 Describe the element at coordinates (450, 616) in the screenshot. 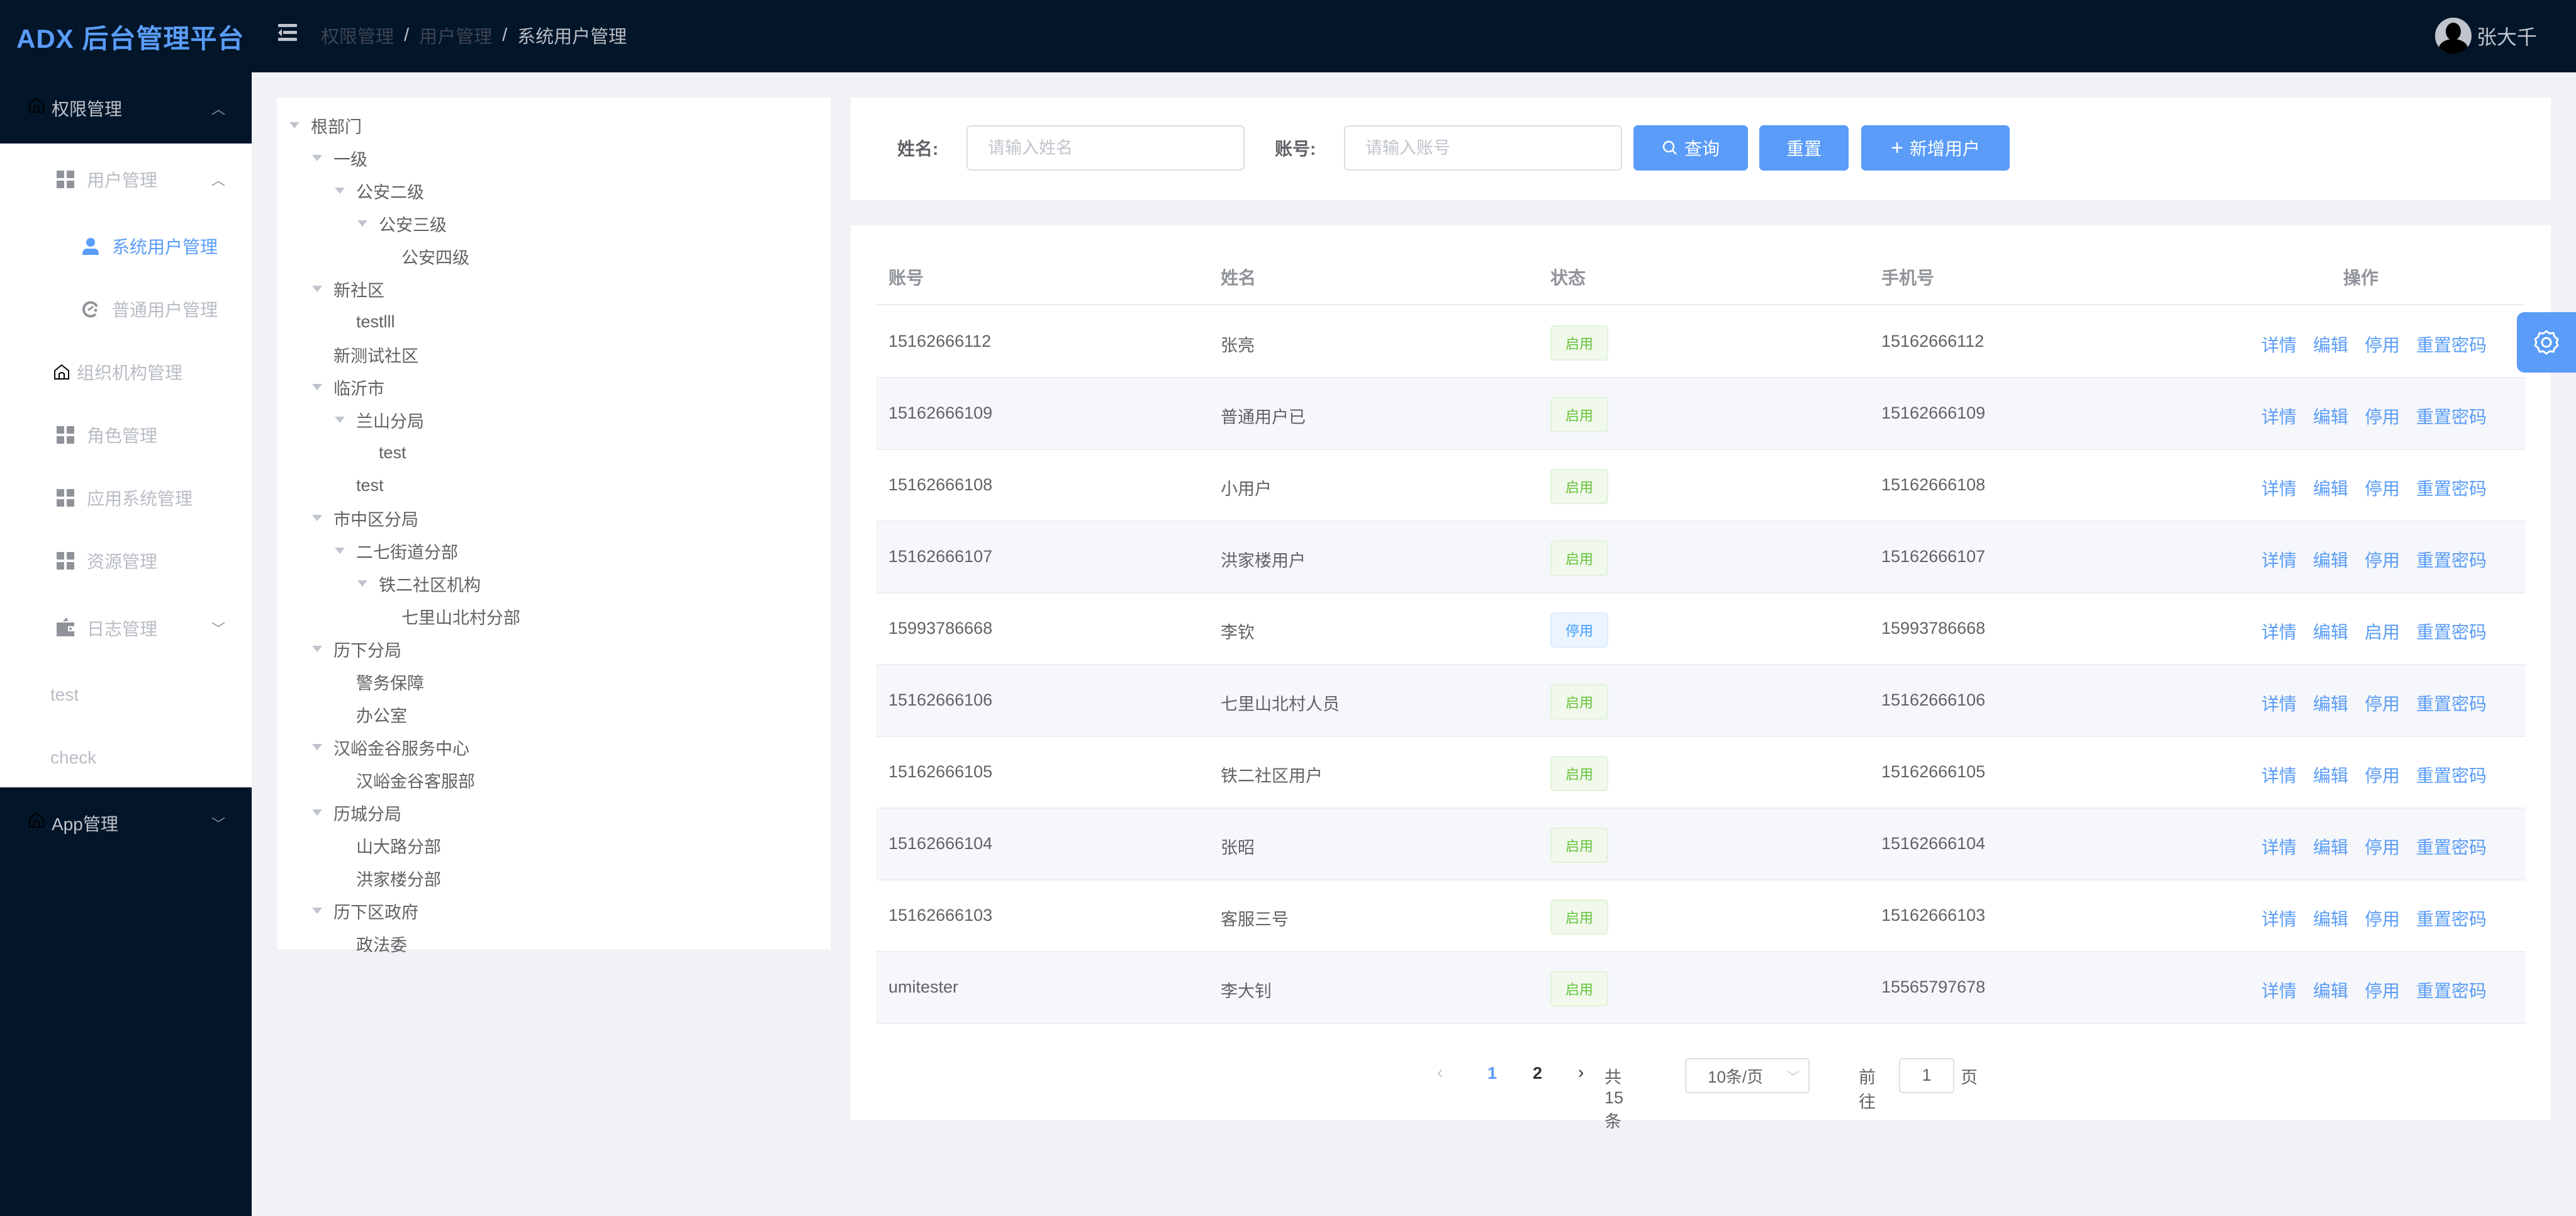

I see `tree-node: 七里山北村分部` at that location.